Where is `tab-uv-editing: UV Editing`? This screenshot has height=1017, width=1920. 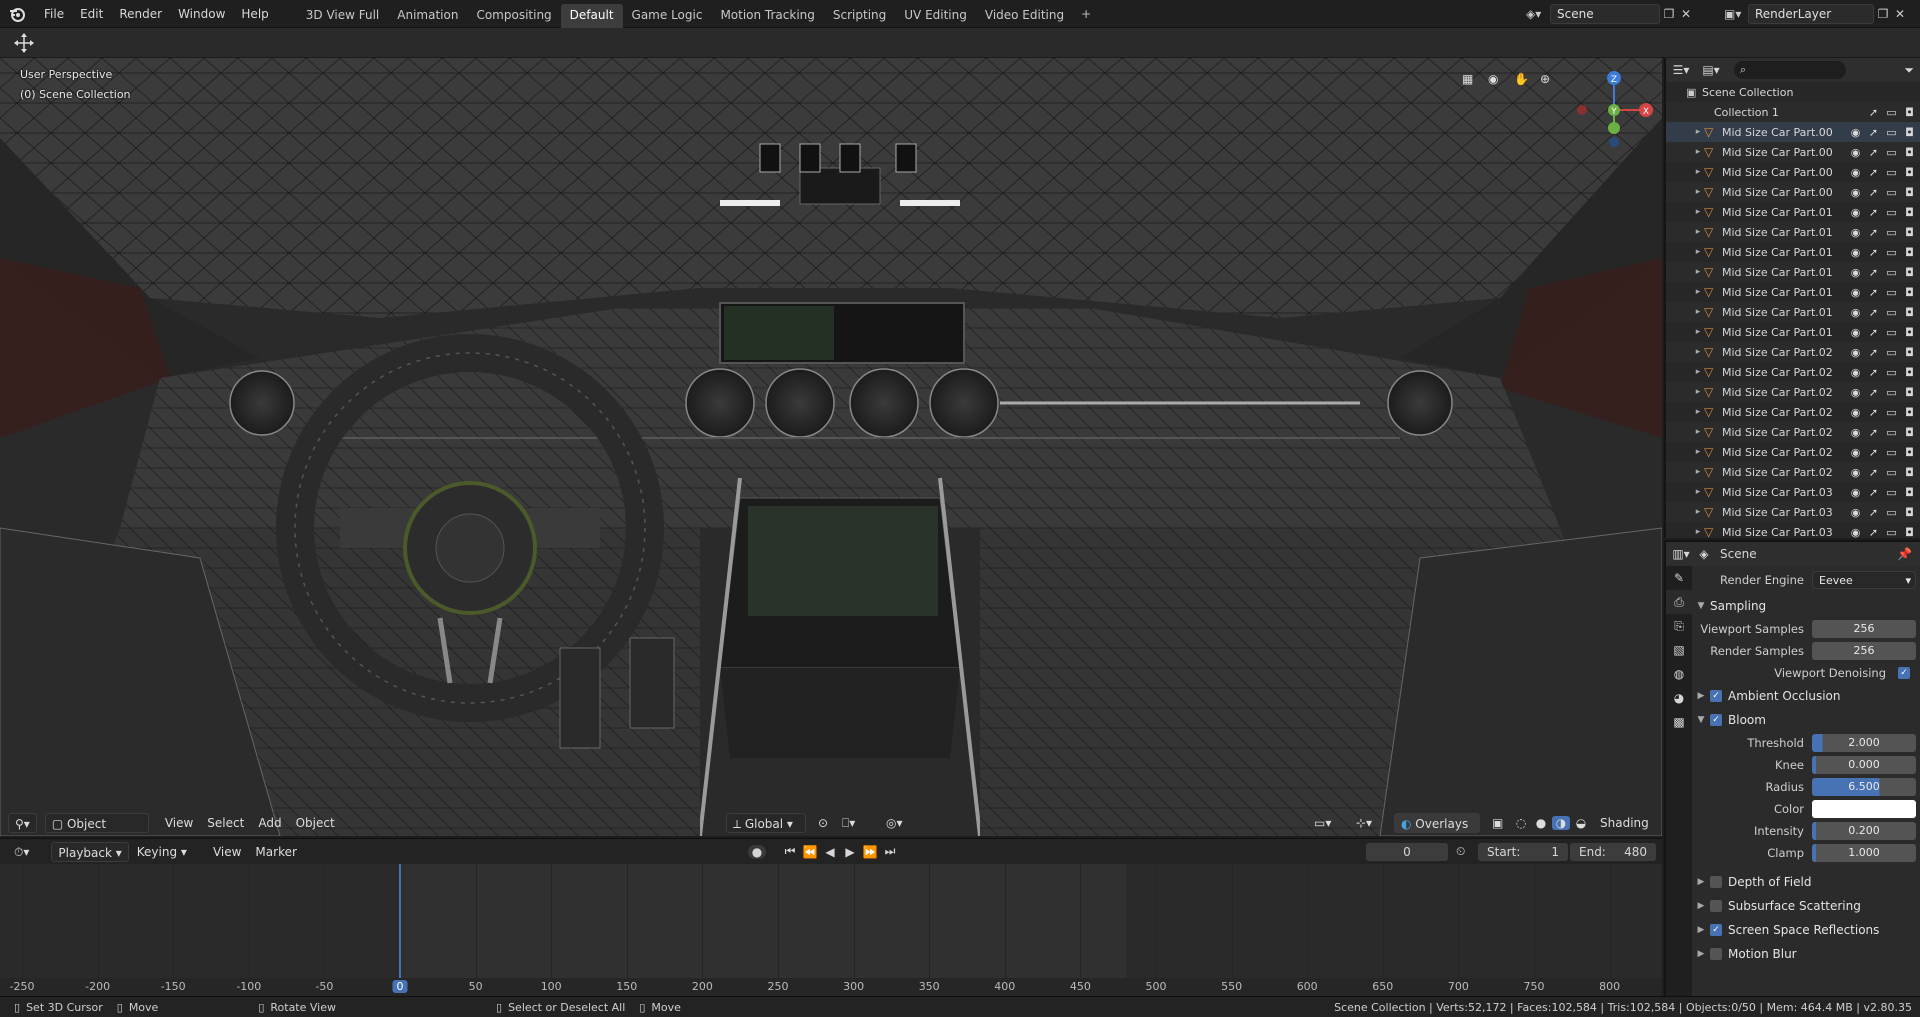
tab-uv-editing: UV Editing is located at coordinates (935, 16).